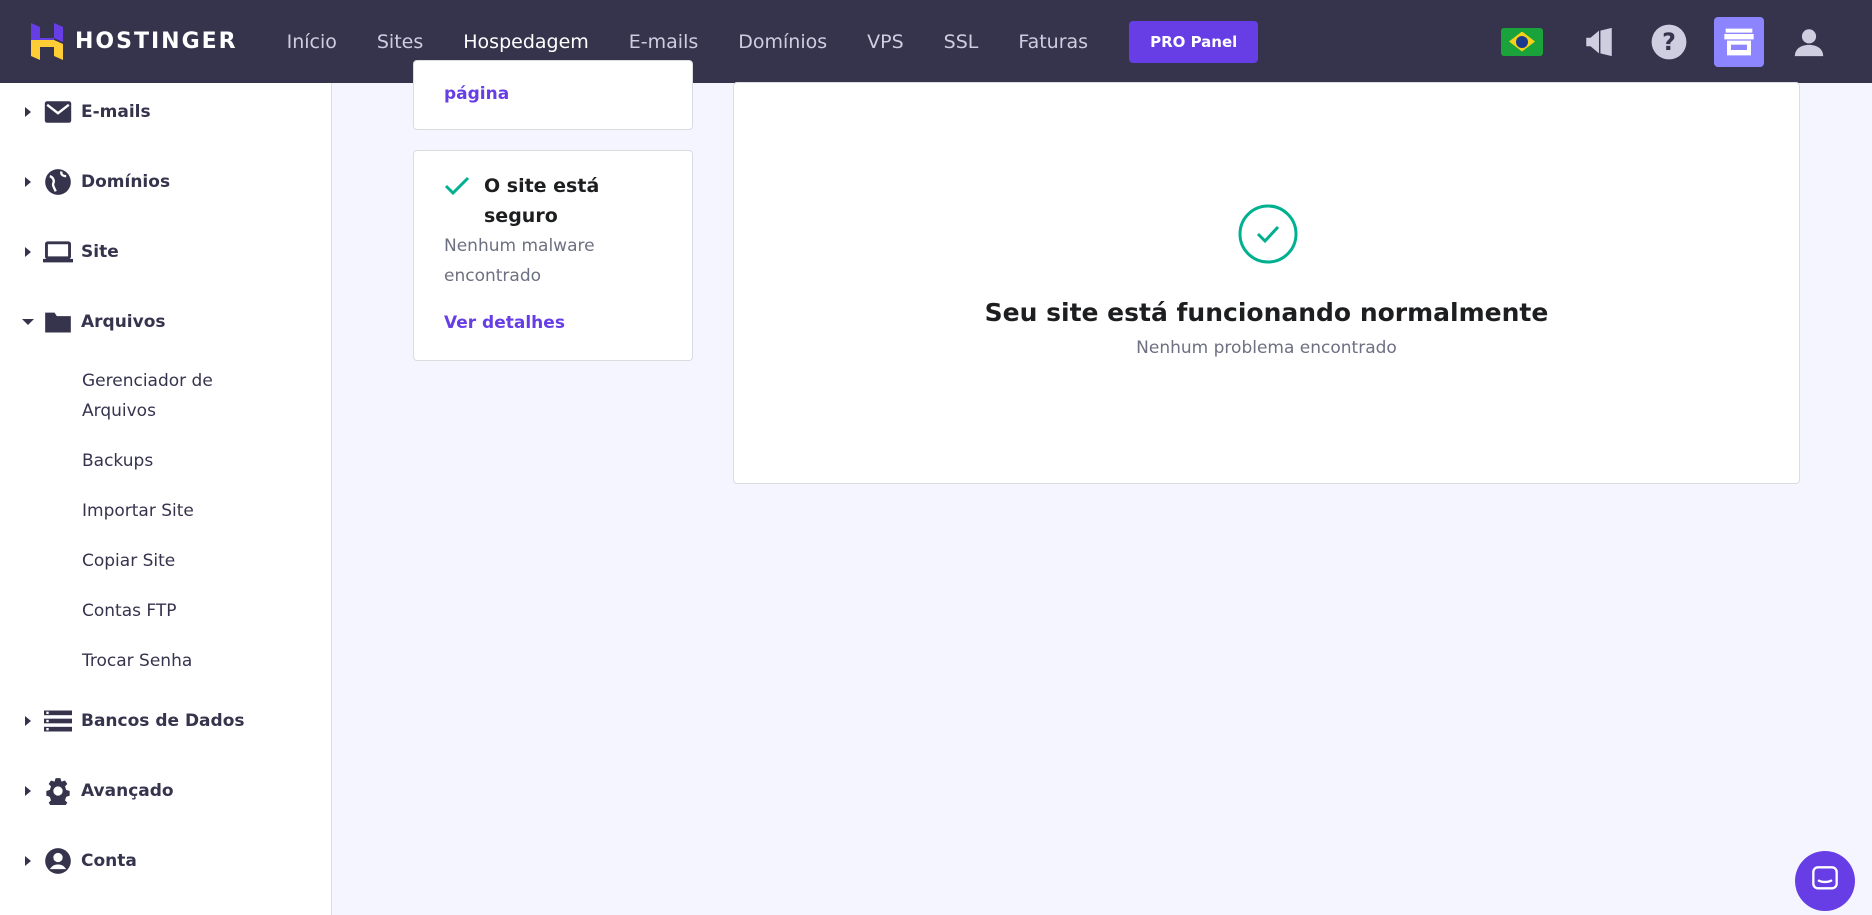 Image resolution: width=1872 pixels, height=915 pixels. Describe the element at coordinates (1268, 236) in the screenshot. I see `check-circle-icon` at that location.